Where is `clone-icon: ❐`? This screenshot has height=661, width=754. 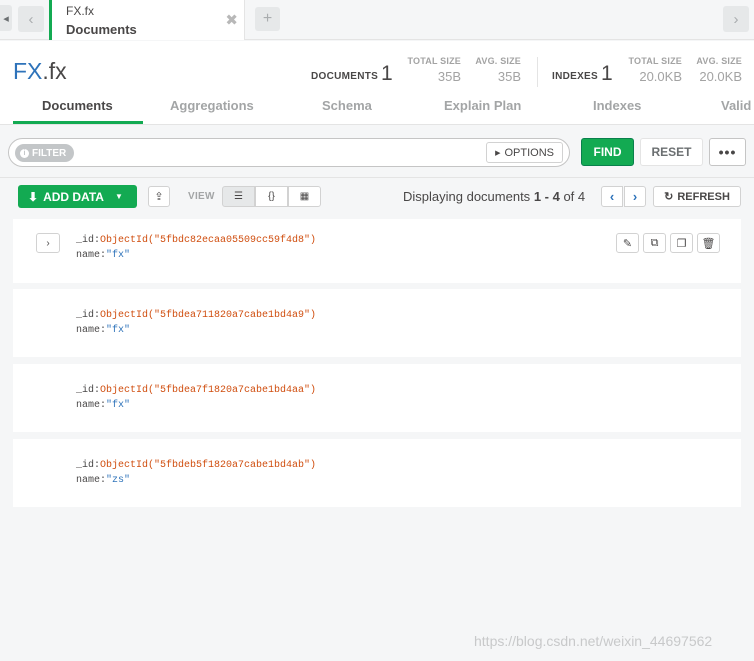
clone-icon: ❐ is located at coordinates (681, 243).